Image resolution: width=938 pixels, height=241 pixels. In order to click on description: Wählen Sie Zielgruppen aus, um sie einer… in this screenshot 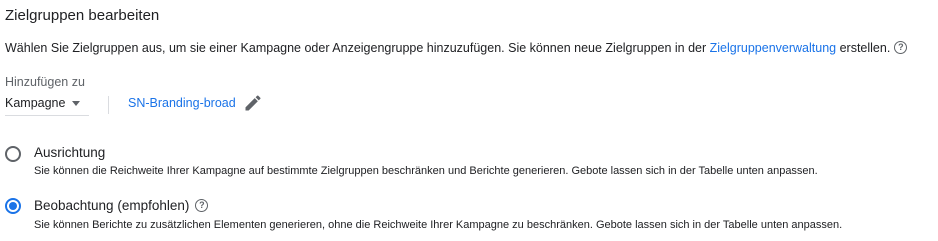, I will do `click(456, 48)`.